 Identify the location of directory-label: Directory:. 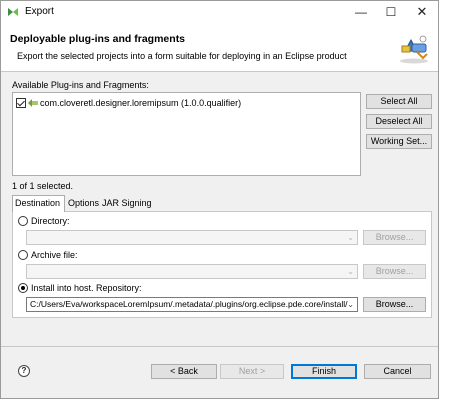
(50, 221).